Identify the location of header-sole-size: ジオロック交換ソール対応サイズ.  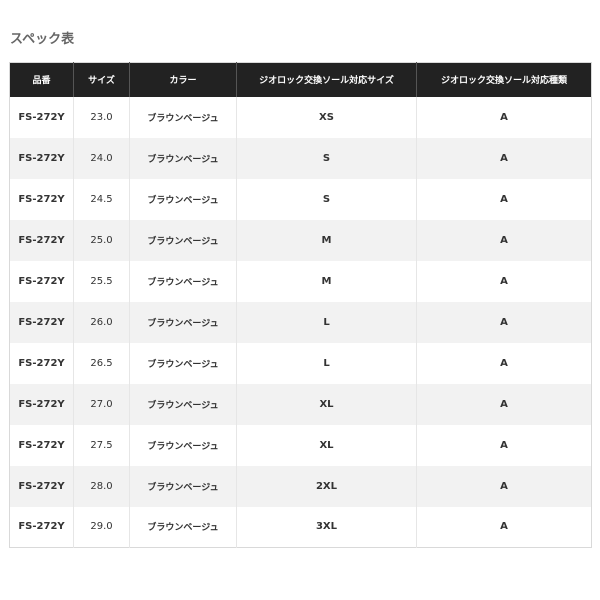
(326, 79).